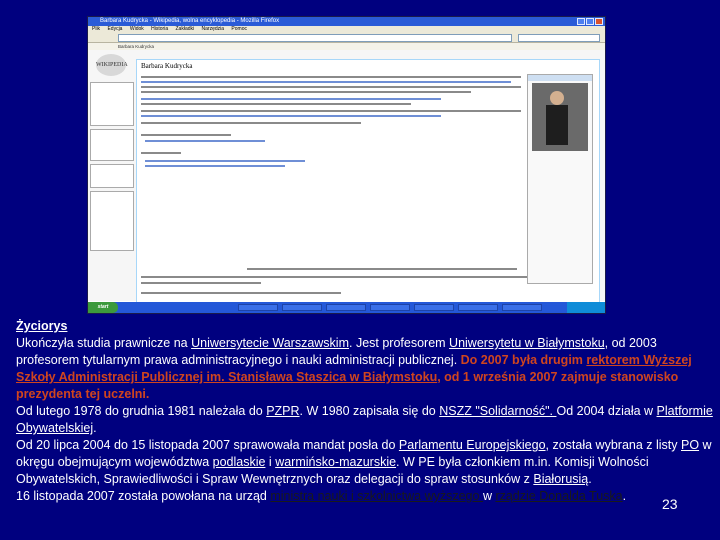 The width and height of the screenshot is (720, 540). What do you see at coordinates (335, 462) in the screenshot?
I see `link-warminsko-mazurskie: warmińsko-mazurskie` at bounding box center [335, 462].